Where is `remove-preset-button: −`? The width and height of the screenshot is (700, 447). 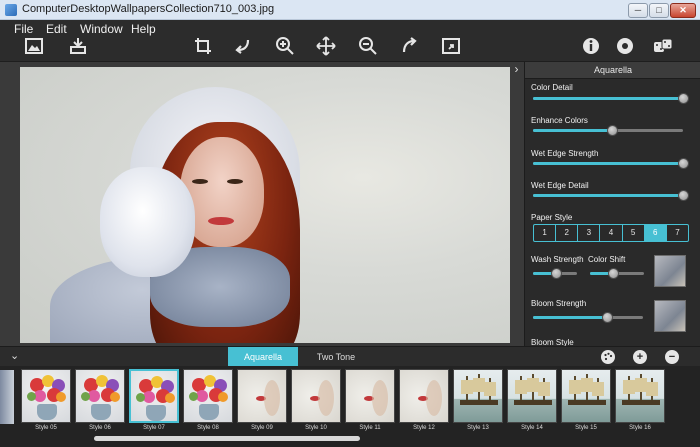 remove-preset-button: − is located at coordinates (672, 357).